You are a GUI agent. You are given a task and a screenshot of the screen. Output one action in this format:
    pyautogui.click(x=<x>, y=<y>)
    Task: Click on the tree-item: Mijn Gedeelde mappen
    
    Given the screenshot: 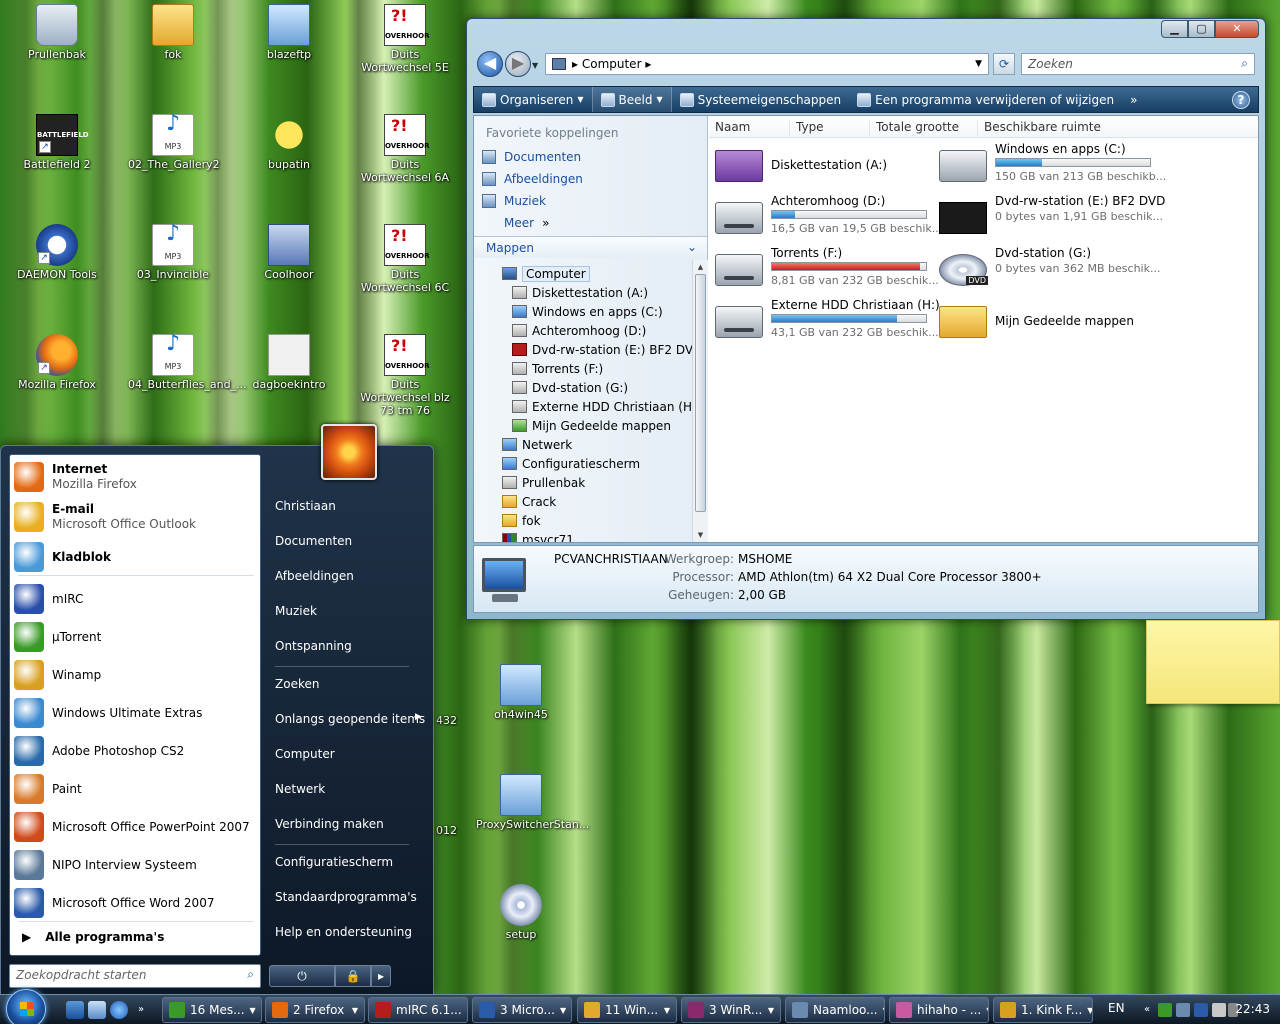 What is the action you would take?
    pyautogui.click(x=591, y=425)
    